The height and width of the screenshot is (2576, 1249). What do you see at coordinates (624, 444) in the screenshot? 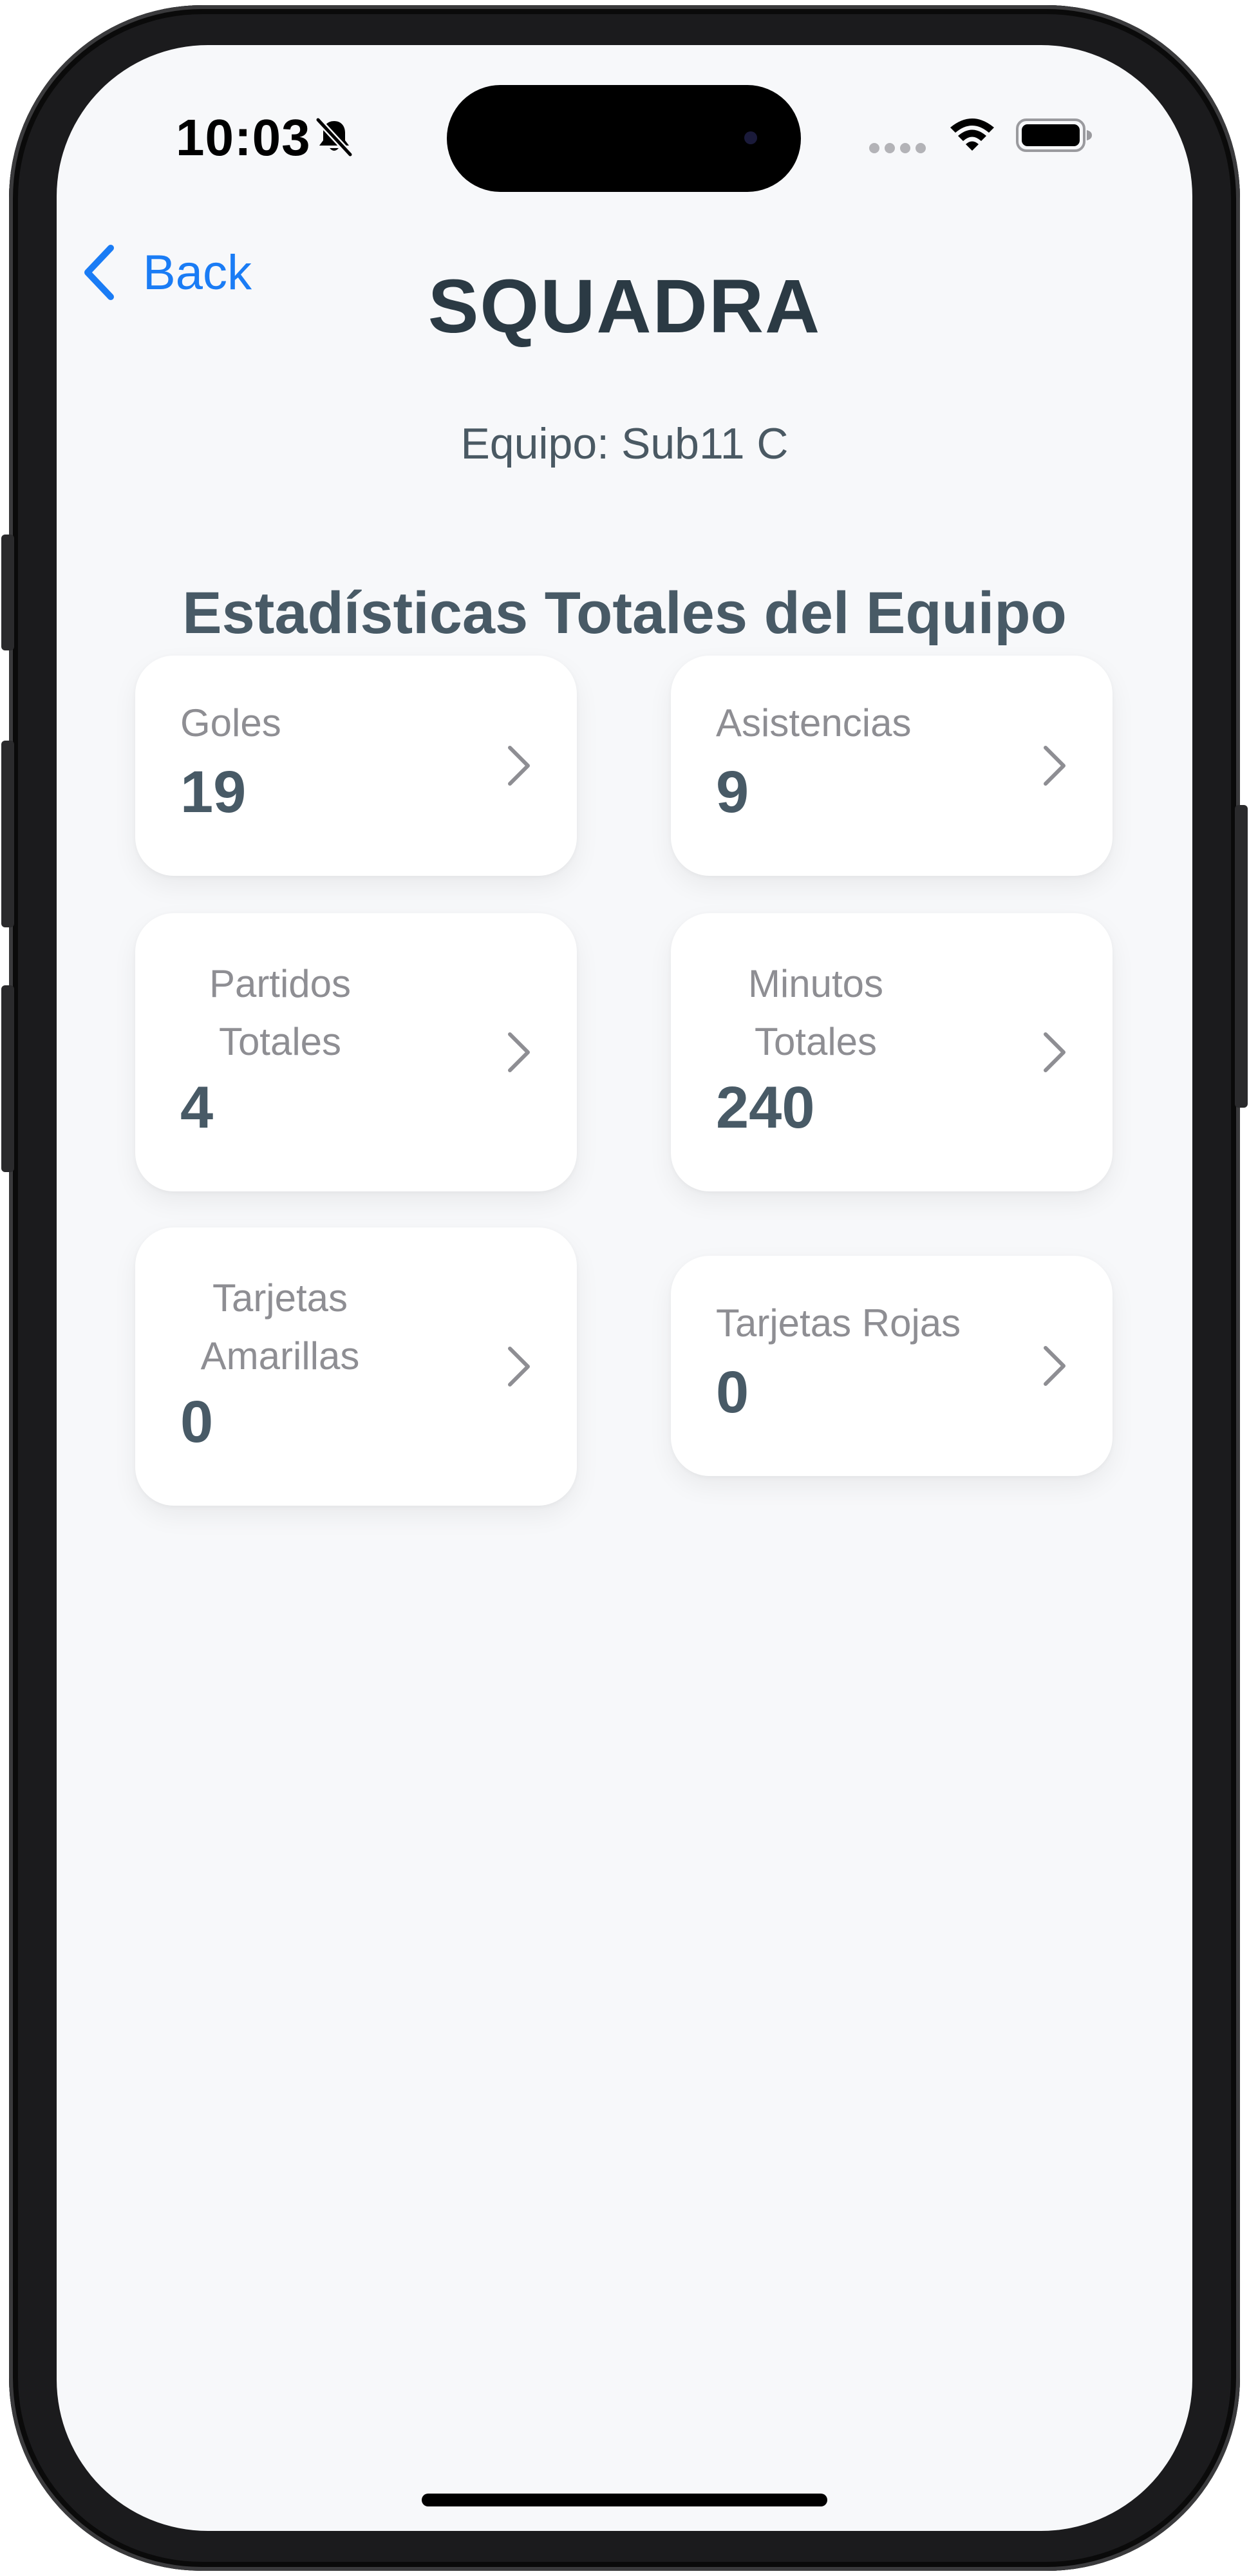
I see `team-name: Equipo: Sub11 C` at bounding box center [624, 444].